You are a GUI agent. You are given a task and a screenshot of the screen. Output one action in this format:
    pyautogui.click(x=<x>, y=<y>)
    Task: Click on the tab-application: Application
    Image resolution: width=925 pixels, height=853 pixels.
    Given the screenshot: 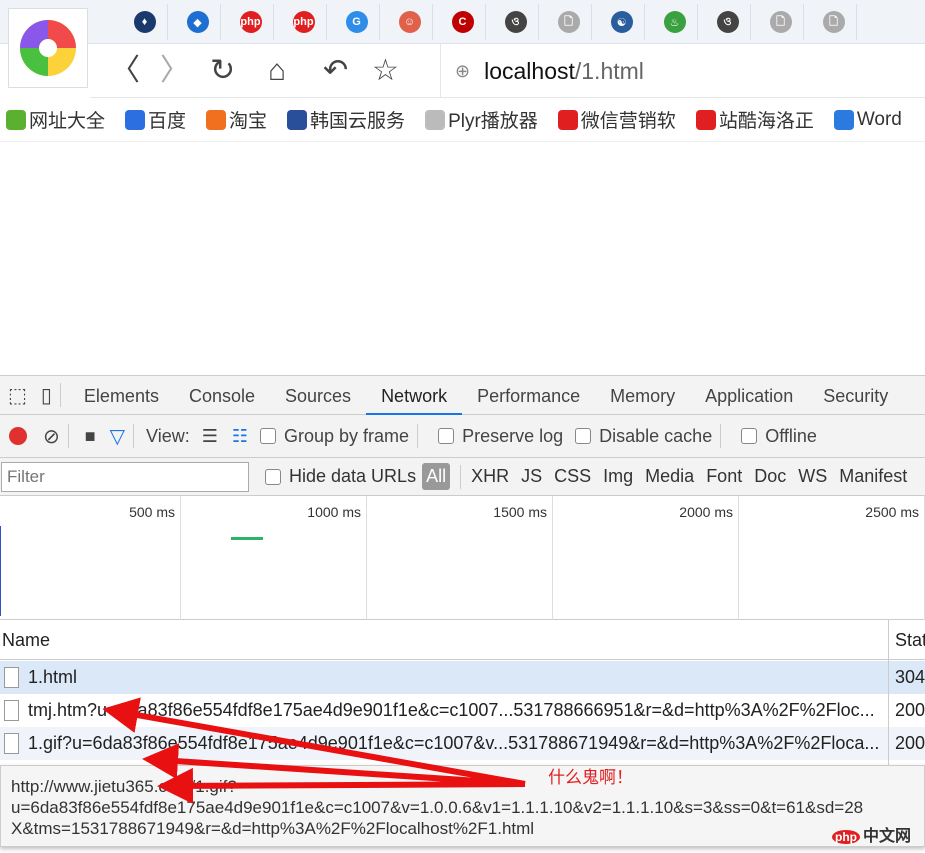 What is the action you would take?
    pyautogui.click(x=749, y=395)
    